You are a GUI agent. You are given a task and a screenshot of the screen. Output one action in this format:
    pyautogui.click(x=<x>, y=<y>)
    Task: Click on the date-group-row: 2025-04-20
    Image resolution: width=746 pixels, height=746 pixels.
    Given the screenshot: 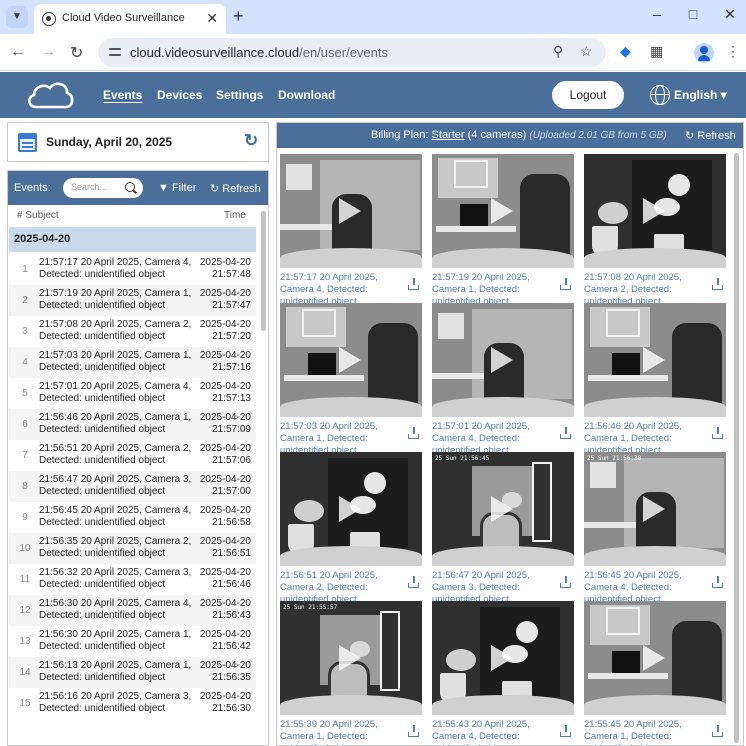 What is the action you would take?
    pyautogui.click(x=132, y=239)
    